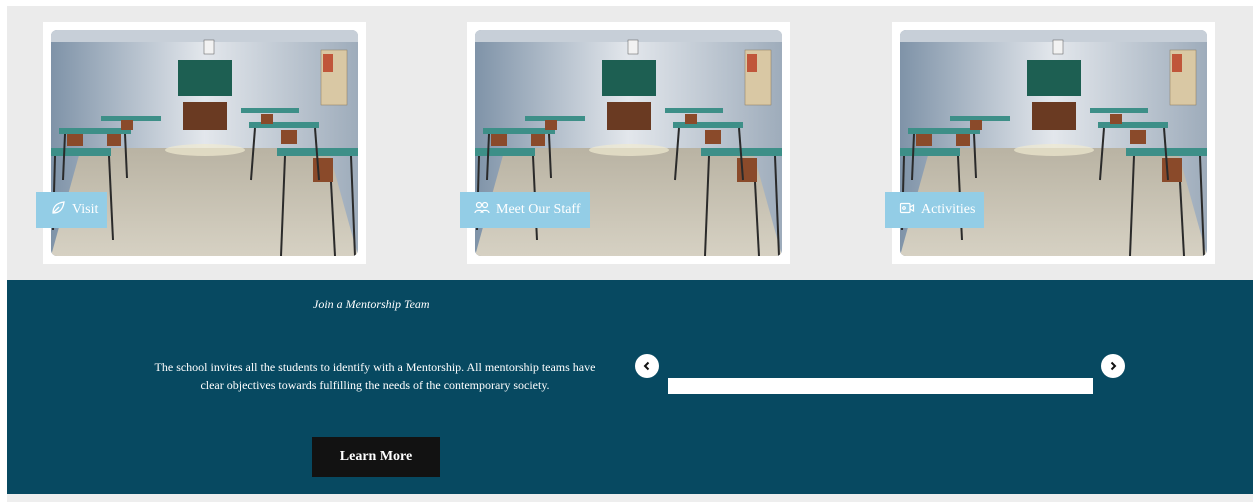 Image resolution: width=1253 pixels, height=502 pixels. I want to click on video-camera-icon, so click(907, 210).